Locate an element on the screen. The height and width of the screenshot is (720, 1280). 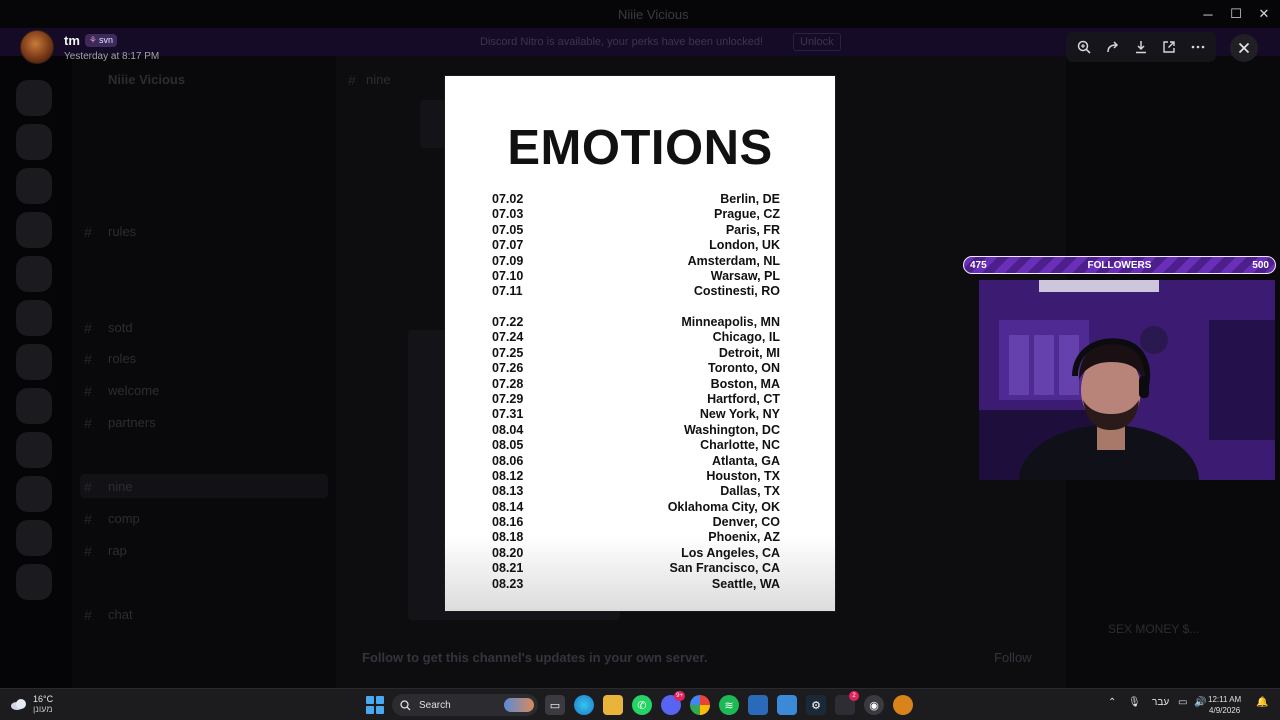
channel-item: comp is located at coordinates (124, 518).